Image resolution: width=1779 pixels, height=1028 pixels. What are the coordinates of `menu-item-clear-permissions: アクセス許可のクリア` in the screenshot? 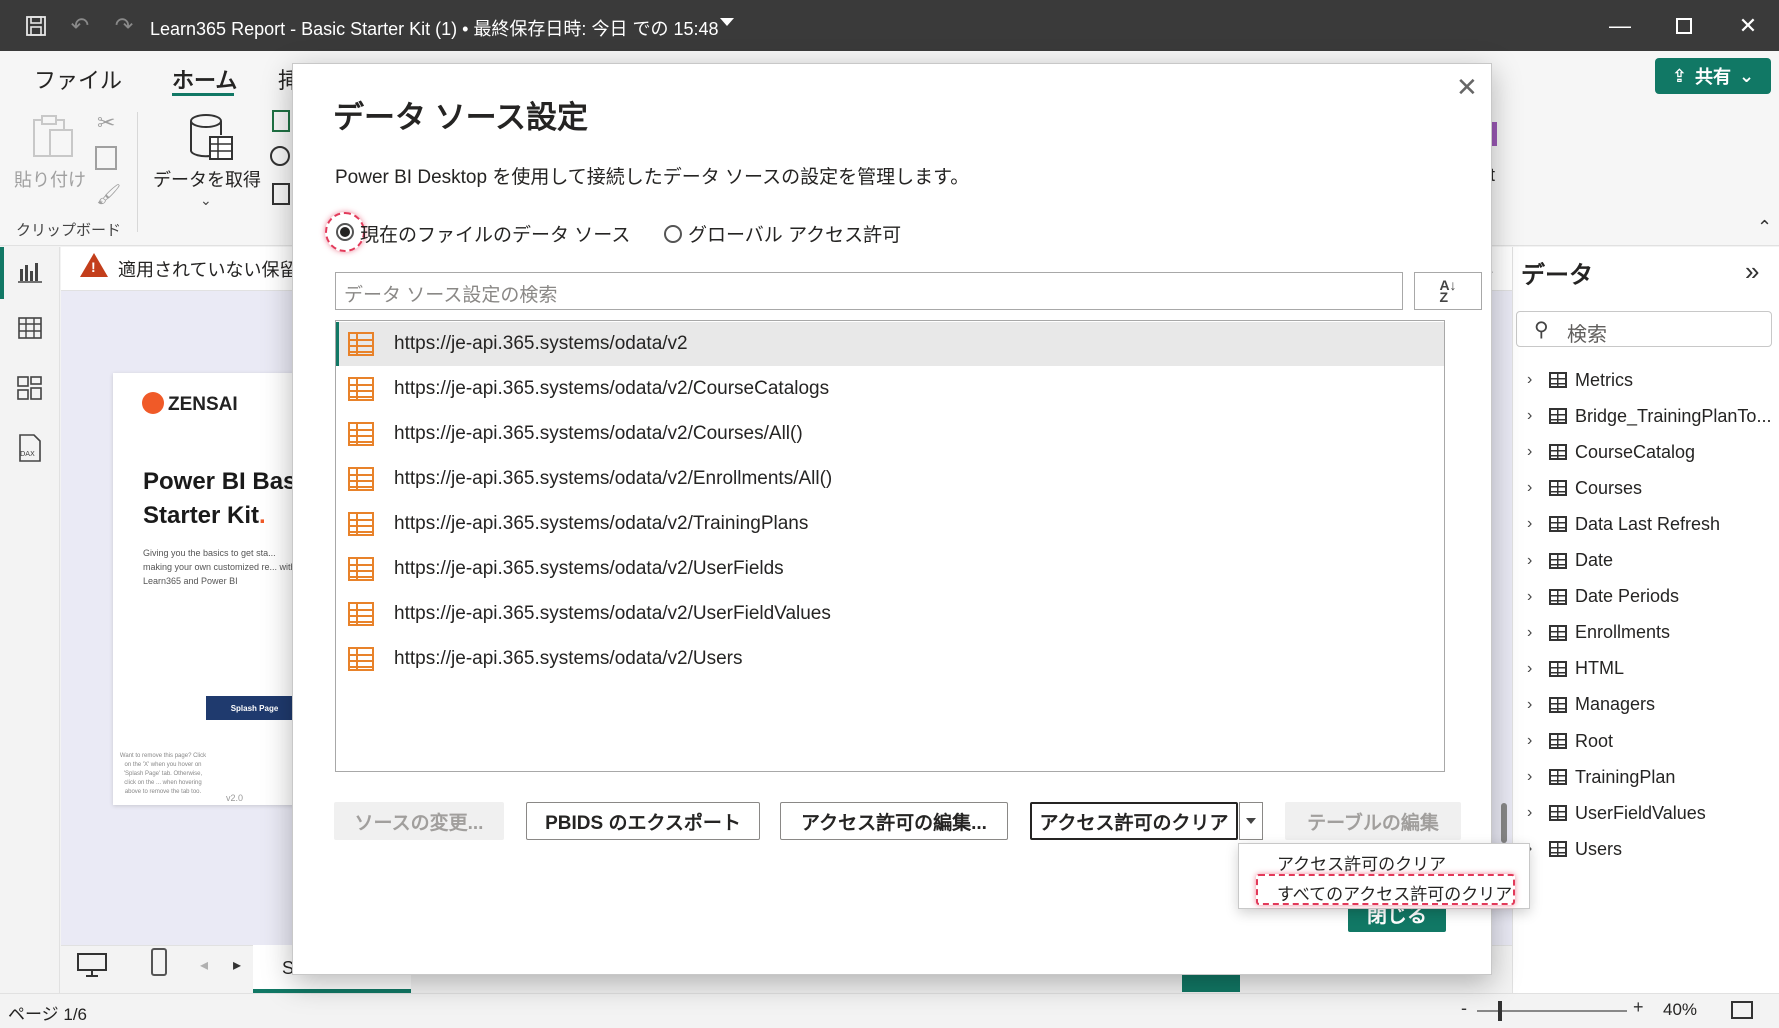 It's located at (1361, 862).